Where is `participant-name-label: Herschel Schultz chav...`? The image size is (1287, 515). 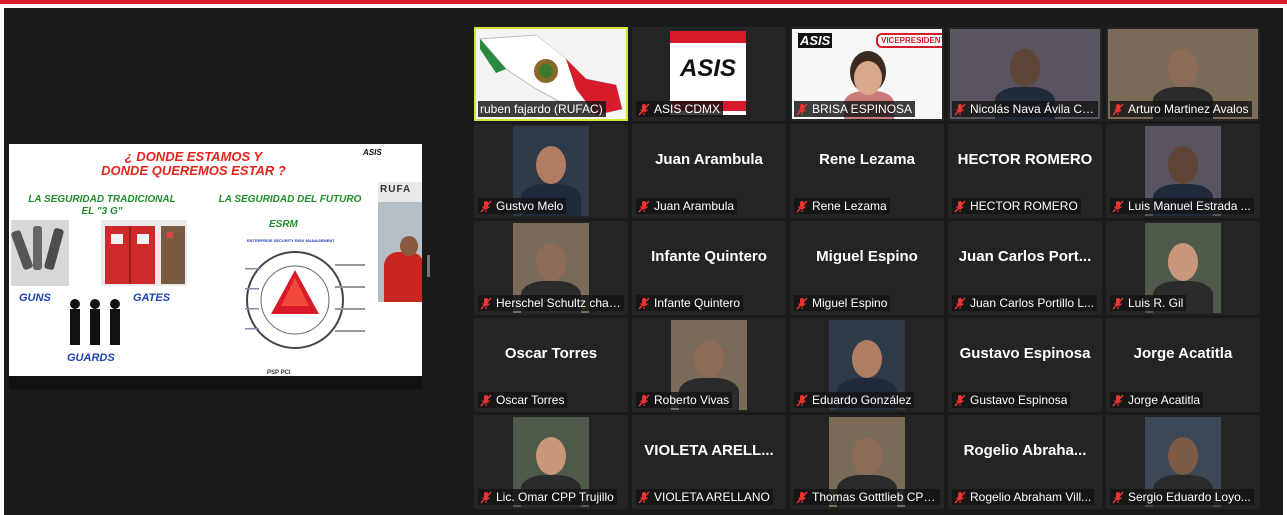 participant-name-label: Herschel Schultz chav... is located at coordinates (551, 303).